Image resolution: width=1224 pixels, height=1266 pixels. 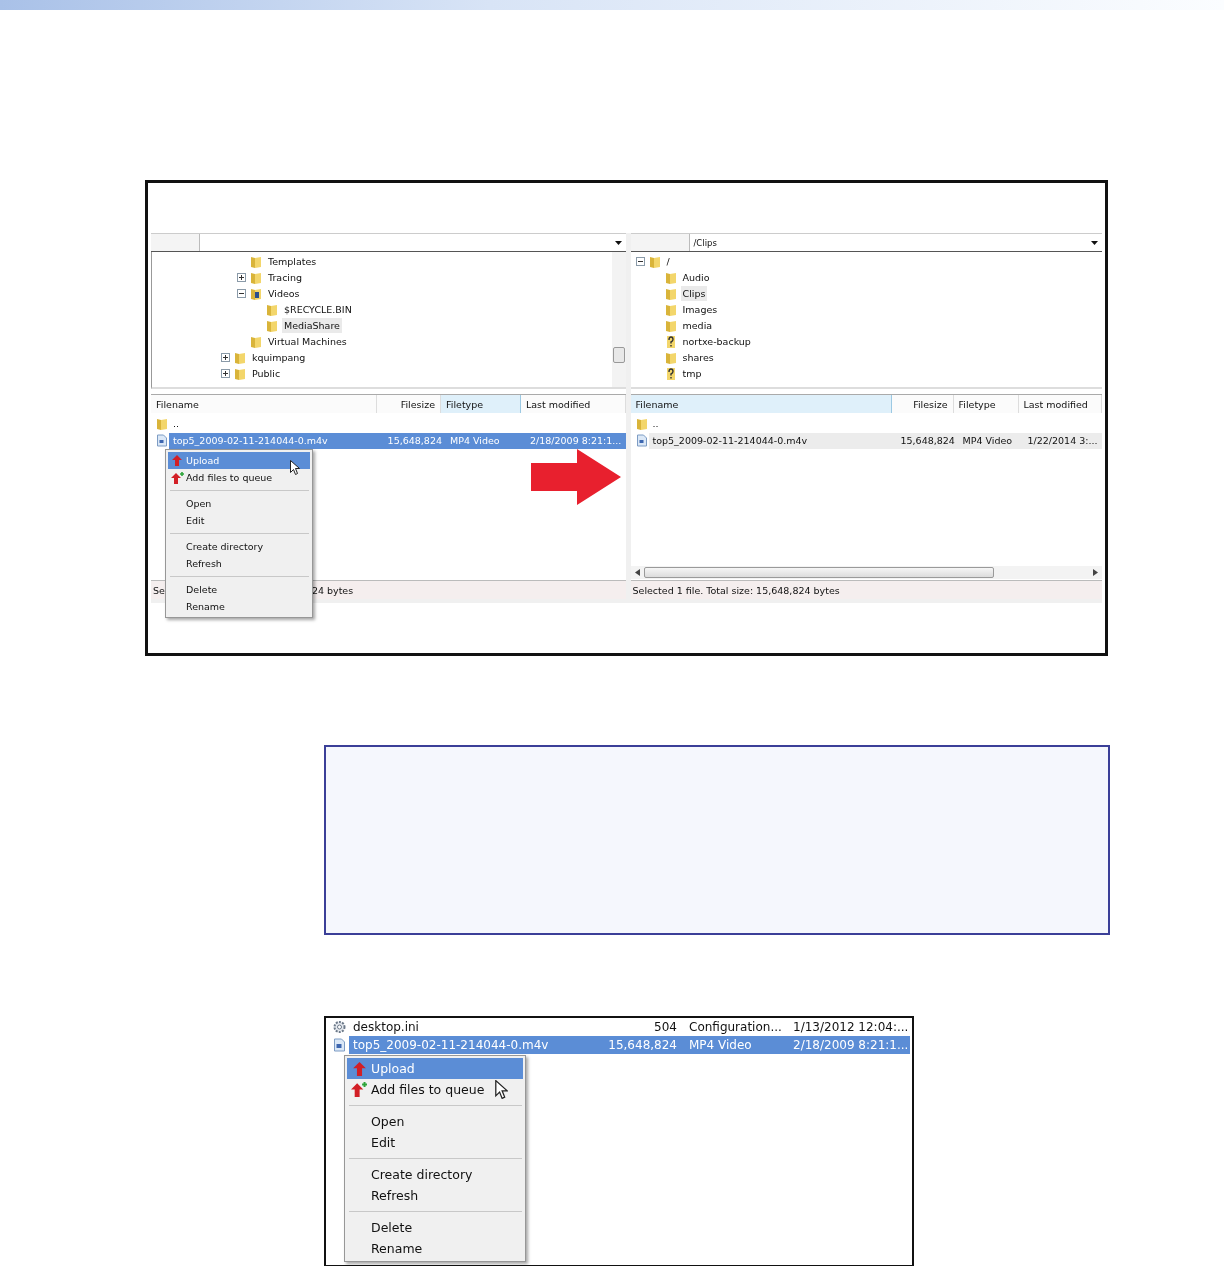 What do you see at coordinates (668, 261) in the screenshot?
I see `tree-item: /` at bounding box center [668, 261].